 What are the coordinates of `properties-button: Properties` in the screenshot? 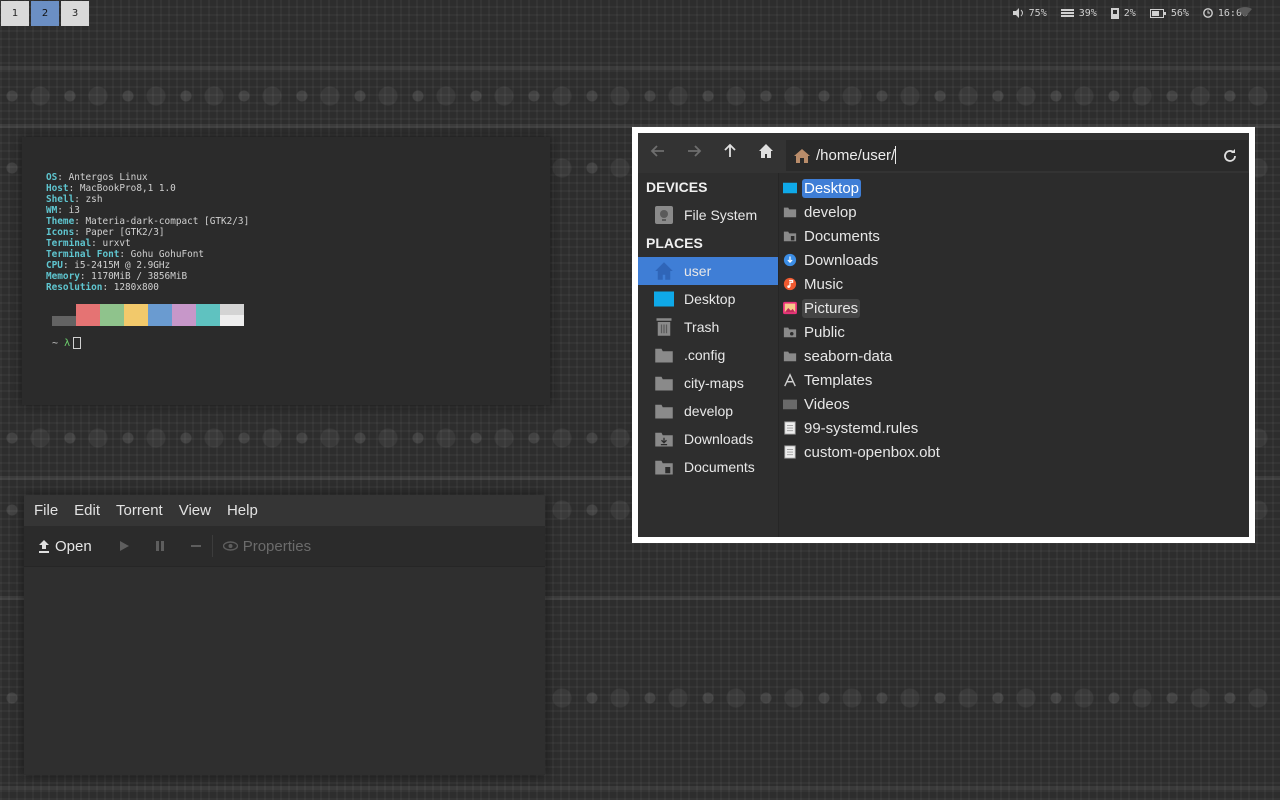 It's located at (266, 546).